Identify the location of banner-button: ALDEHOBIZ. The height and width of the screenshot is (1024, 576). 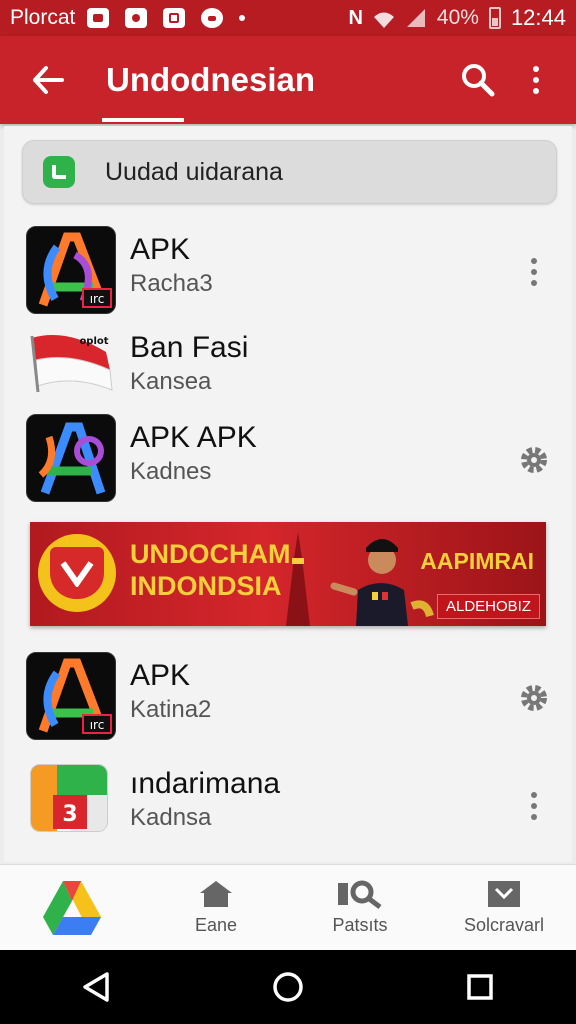
(488, 606).